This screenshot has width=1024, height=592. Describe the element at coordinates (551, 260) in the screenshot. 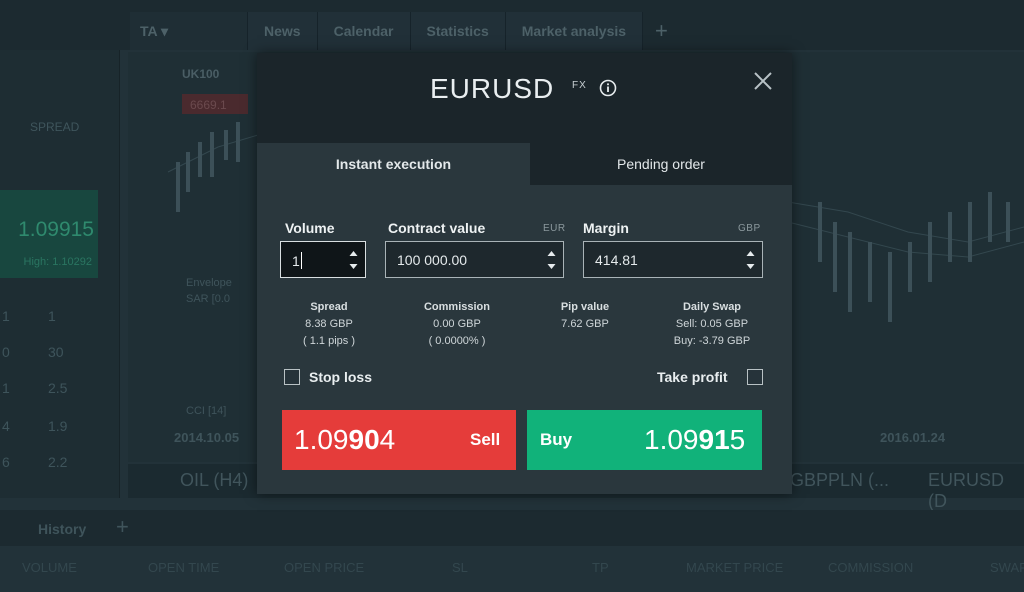

I see `contract-spinner-icon` at that location.